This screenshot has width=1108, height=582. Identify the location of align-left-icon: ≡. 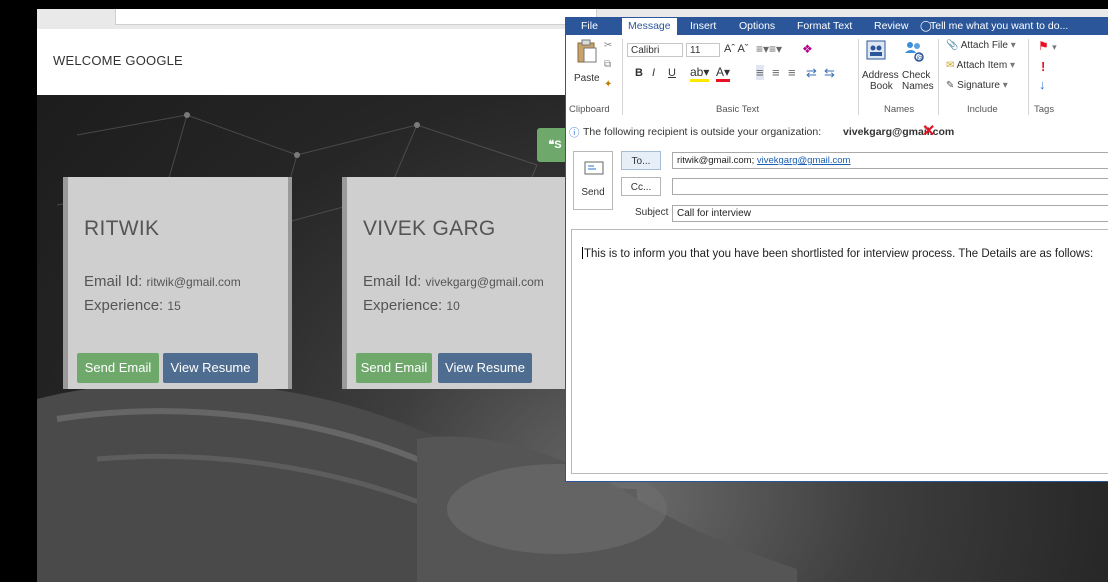
(760, 72).